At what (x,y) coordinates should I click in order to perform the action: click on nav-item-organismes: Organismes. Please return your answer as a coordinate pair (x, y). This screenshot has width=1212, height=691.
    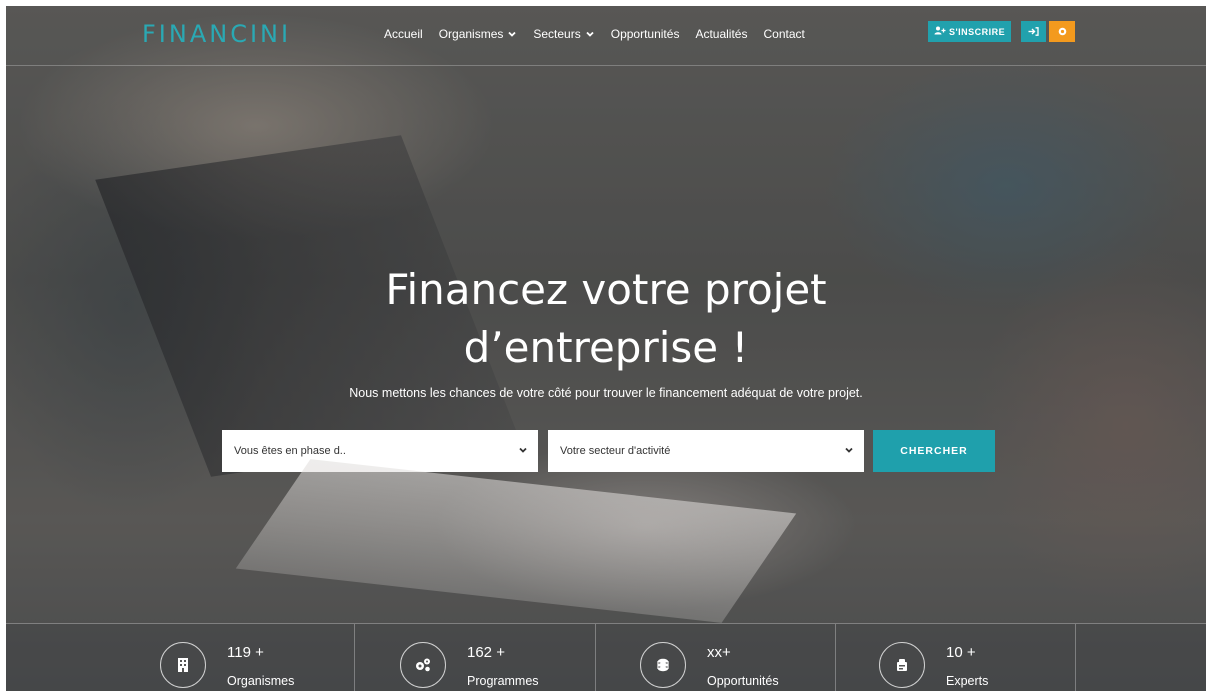
    Looking at the image, I should click on (478, 34).